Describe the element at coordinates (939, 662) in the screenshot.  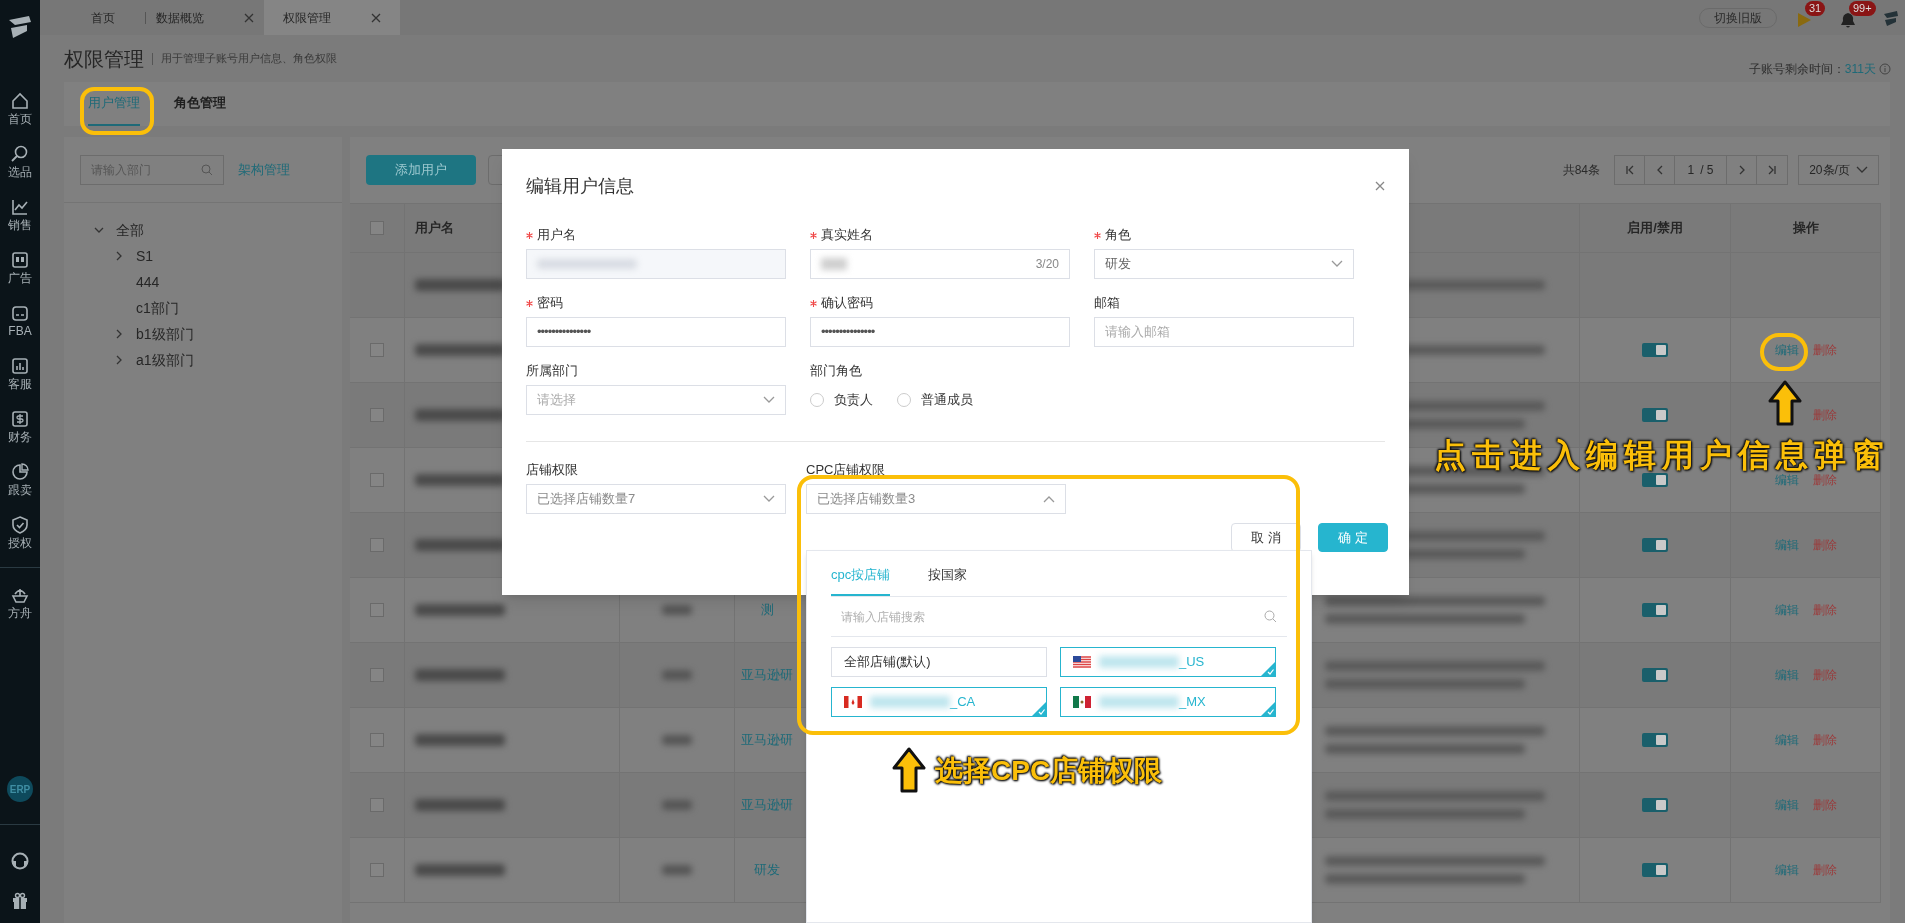
I see `store-option: 全部店铺(默认)` at that location.